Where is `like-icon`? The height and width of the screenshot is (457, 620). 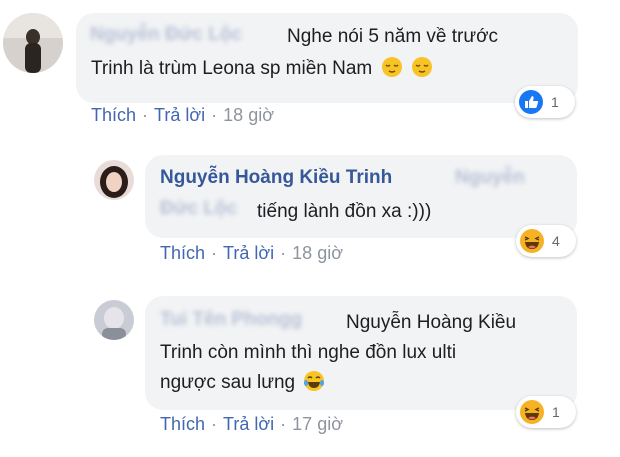 like-icon is located at coordinates (531, 102).